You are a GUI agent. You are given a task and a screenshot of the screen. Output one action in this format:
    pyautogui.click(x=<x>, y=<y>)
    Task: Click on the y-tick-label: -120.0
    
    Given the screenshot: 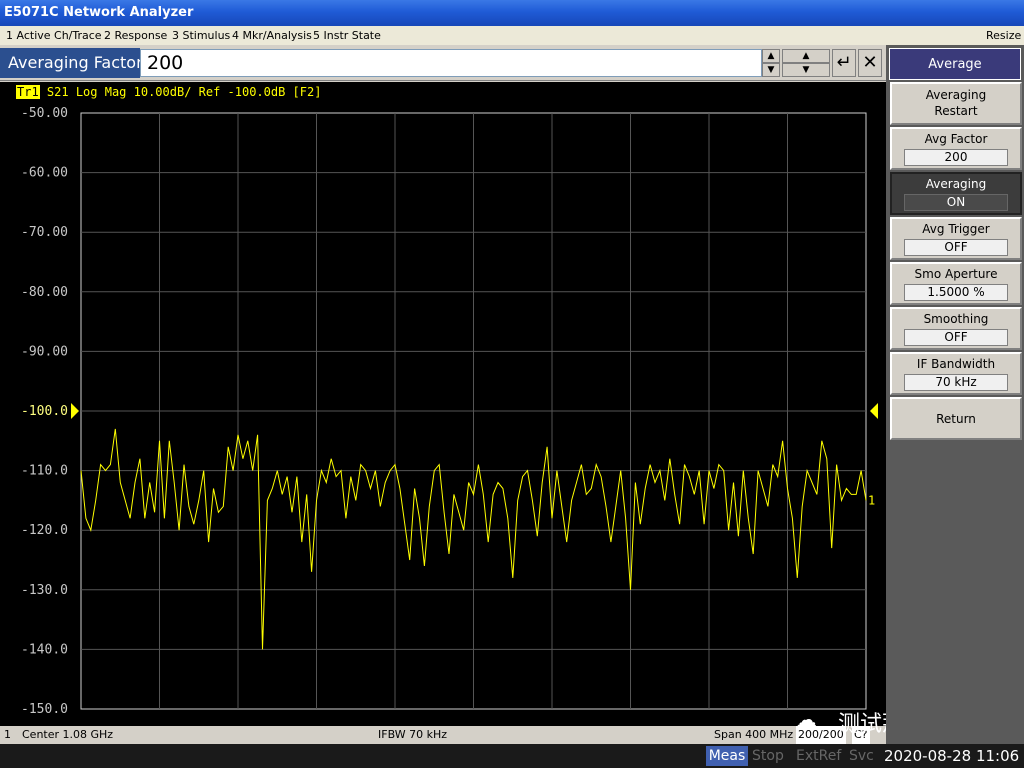 What is the action you would take?
    pyautogui.click(x=44, y=530)
    